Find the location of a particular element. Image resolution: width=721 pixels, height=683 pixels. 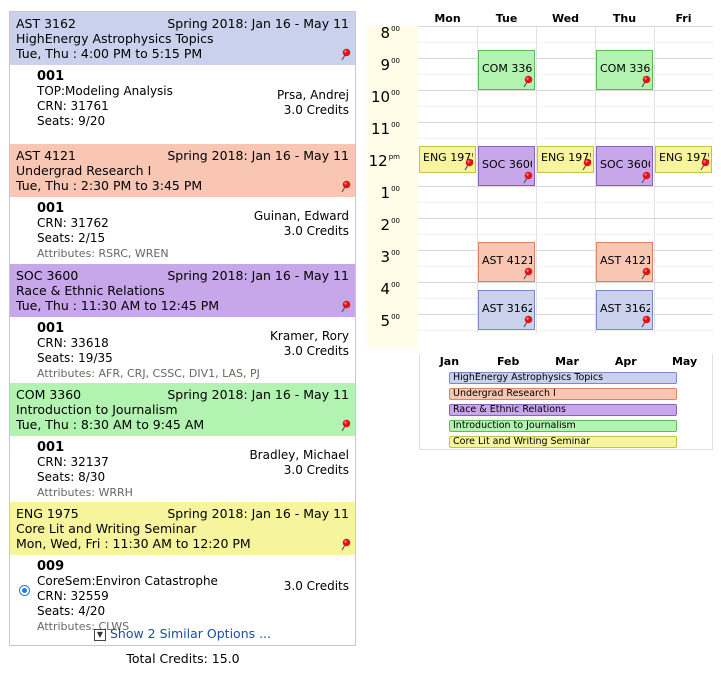

hour-label: 800 is located at coordinates (390, 33).